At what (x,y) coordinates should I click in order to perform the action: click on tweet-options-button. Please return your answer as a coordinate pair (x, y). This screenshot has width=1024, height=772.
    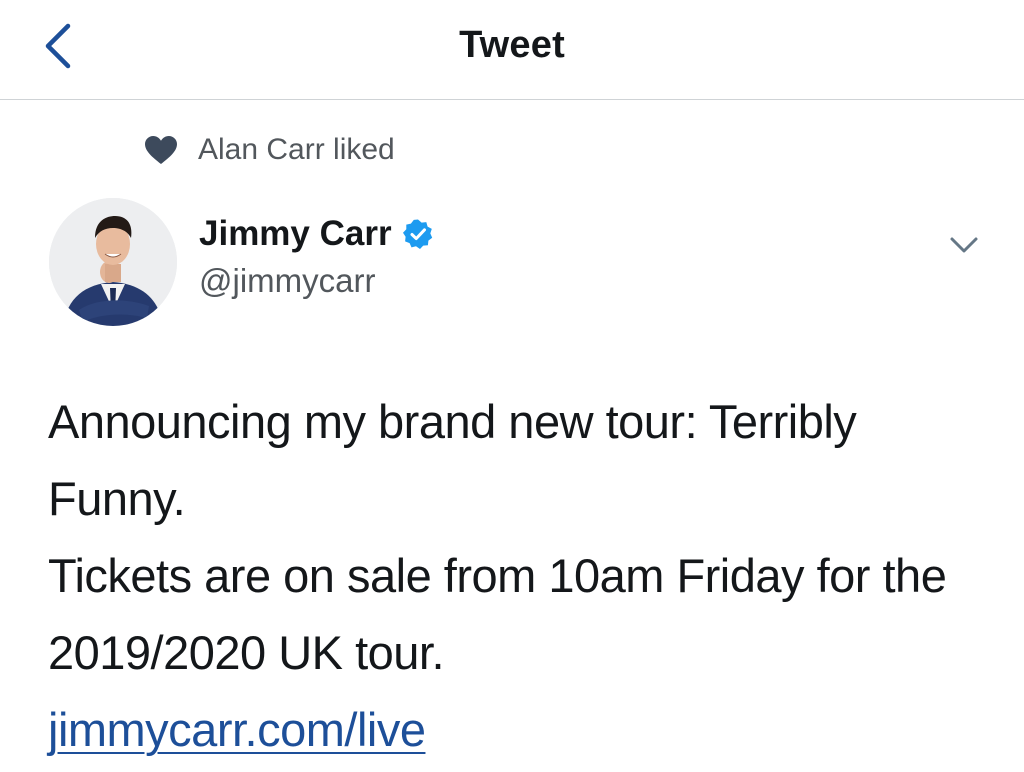
    Looking at the image, I should click on (964, 245).